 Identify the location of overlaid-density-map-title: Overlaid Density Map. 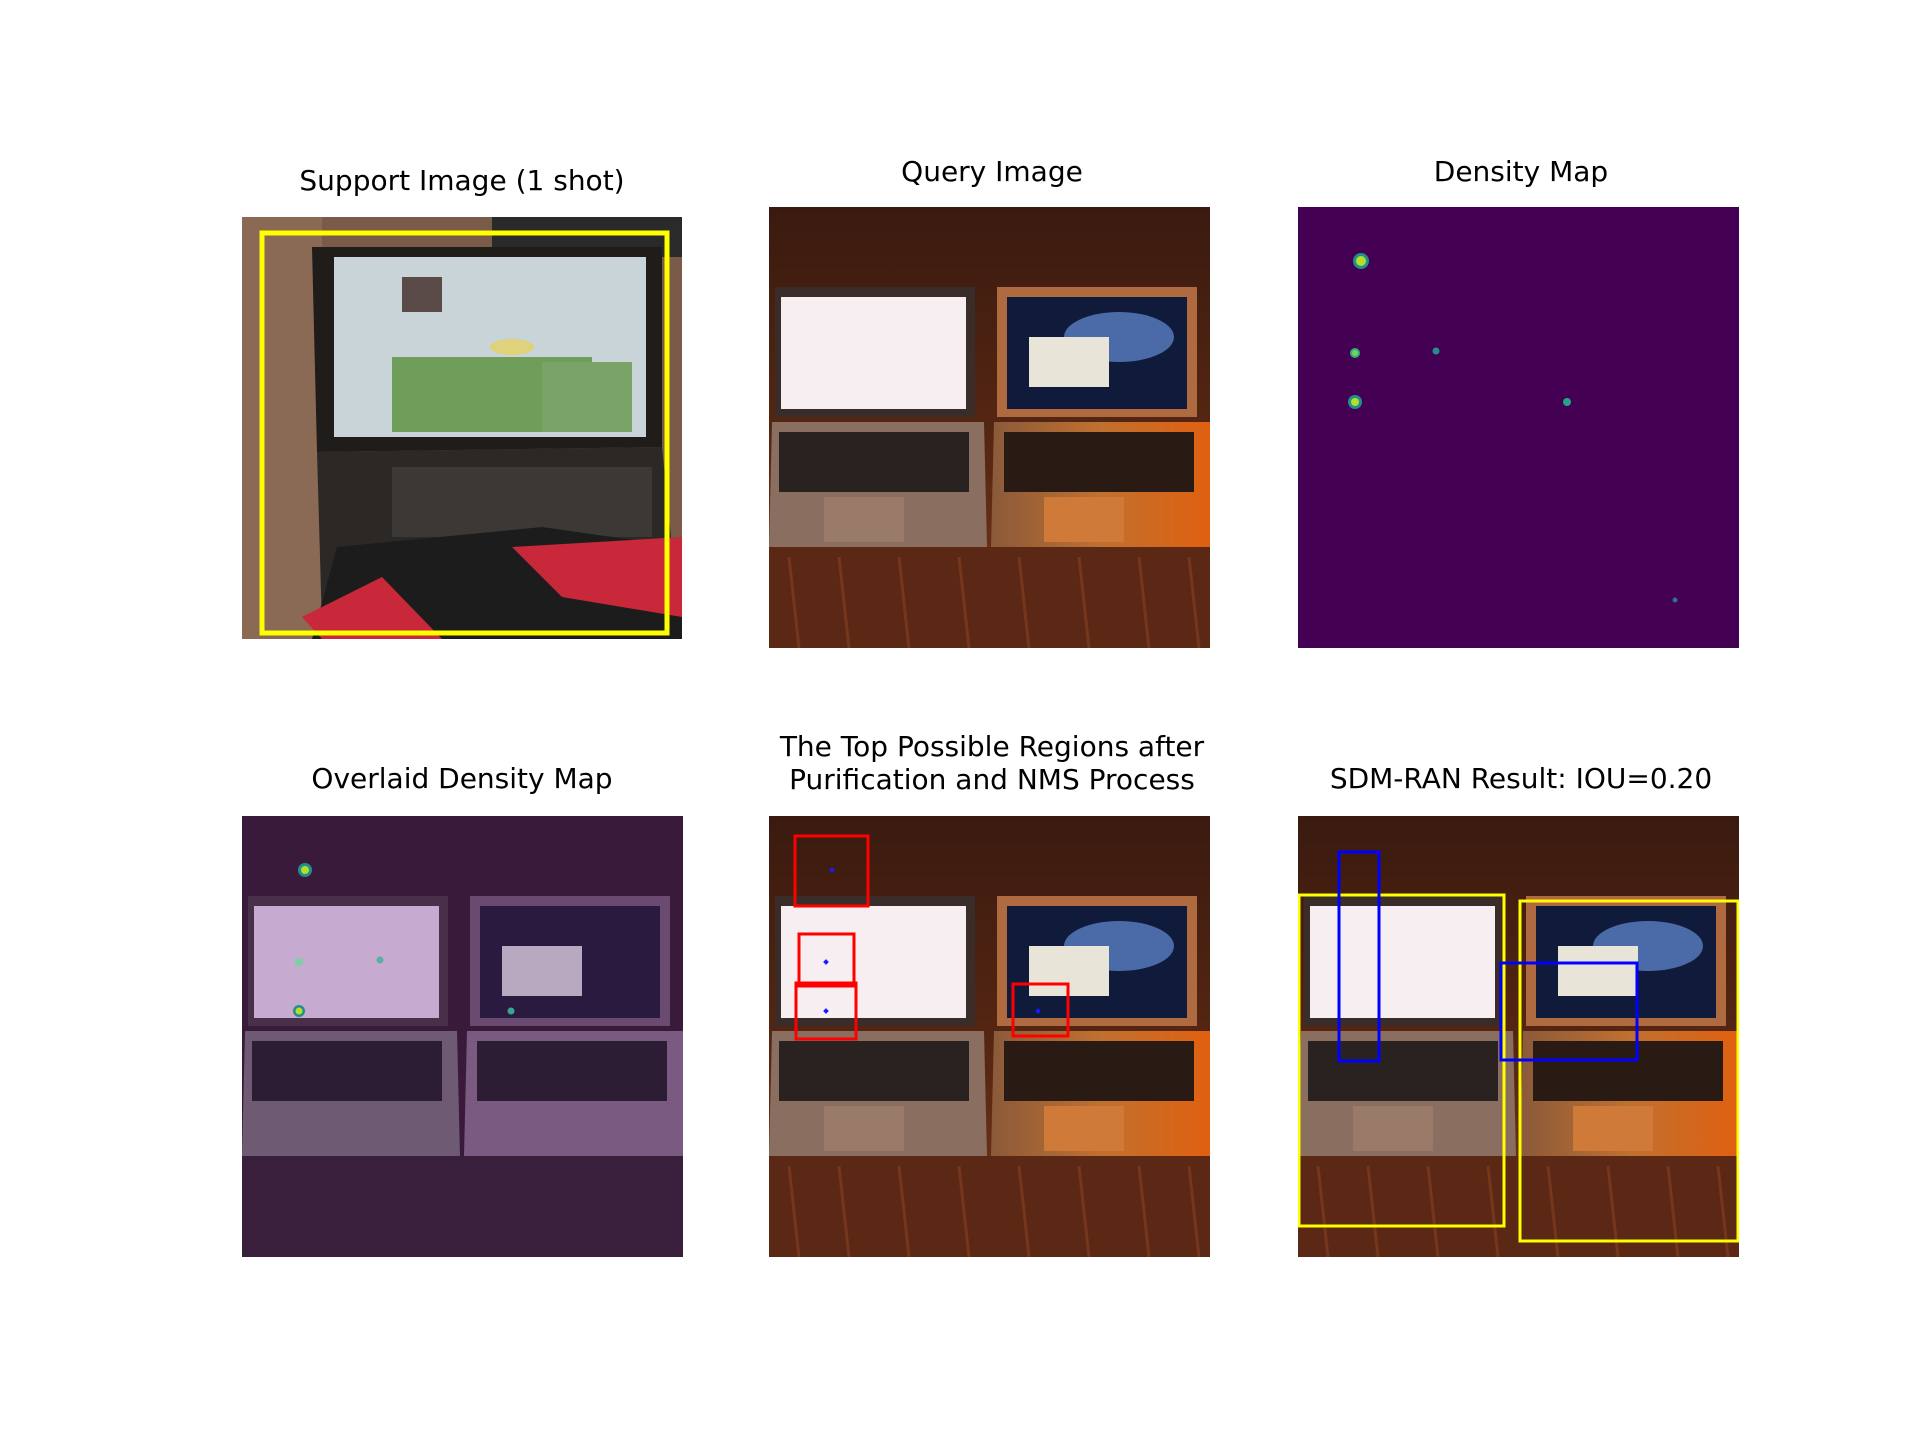
(462, 778).